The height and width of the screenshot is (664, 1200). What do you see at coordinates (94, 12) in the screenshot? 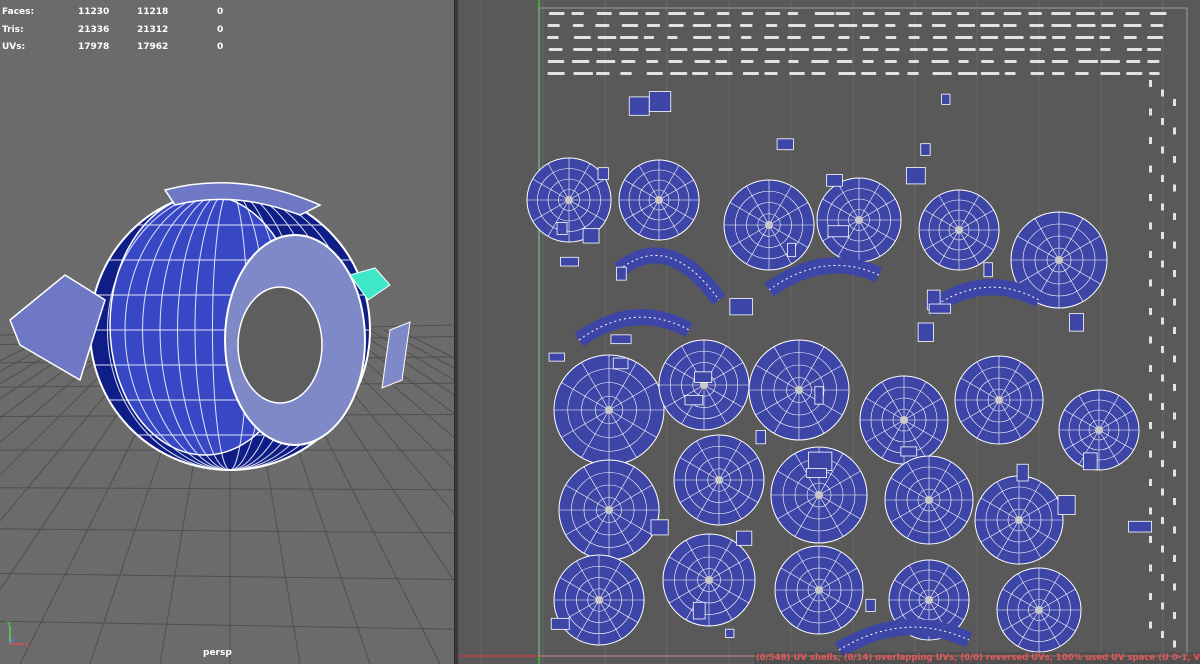
I see `hud-value: 11230` at bounding box center [94, 12].